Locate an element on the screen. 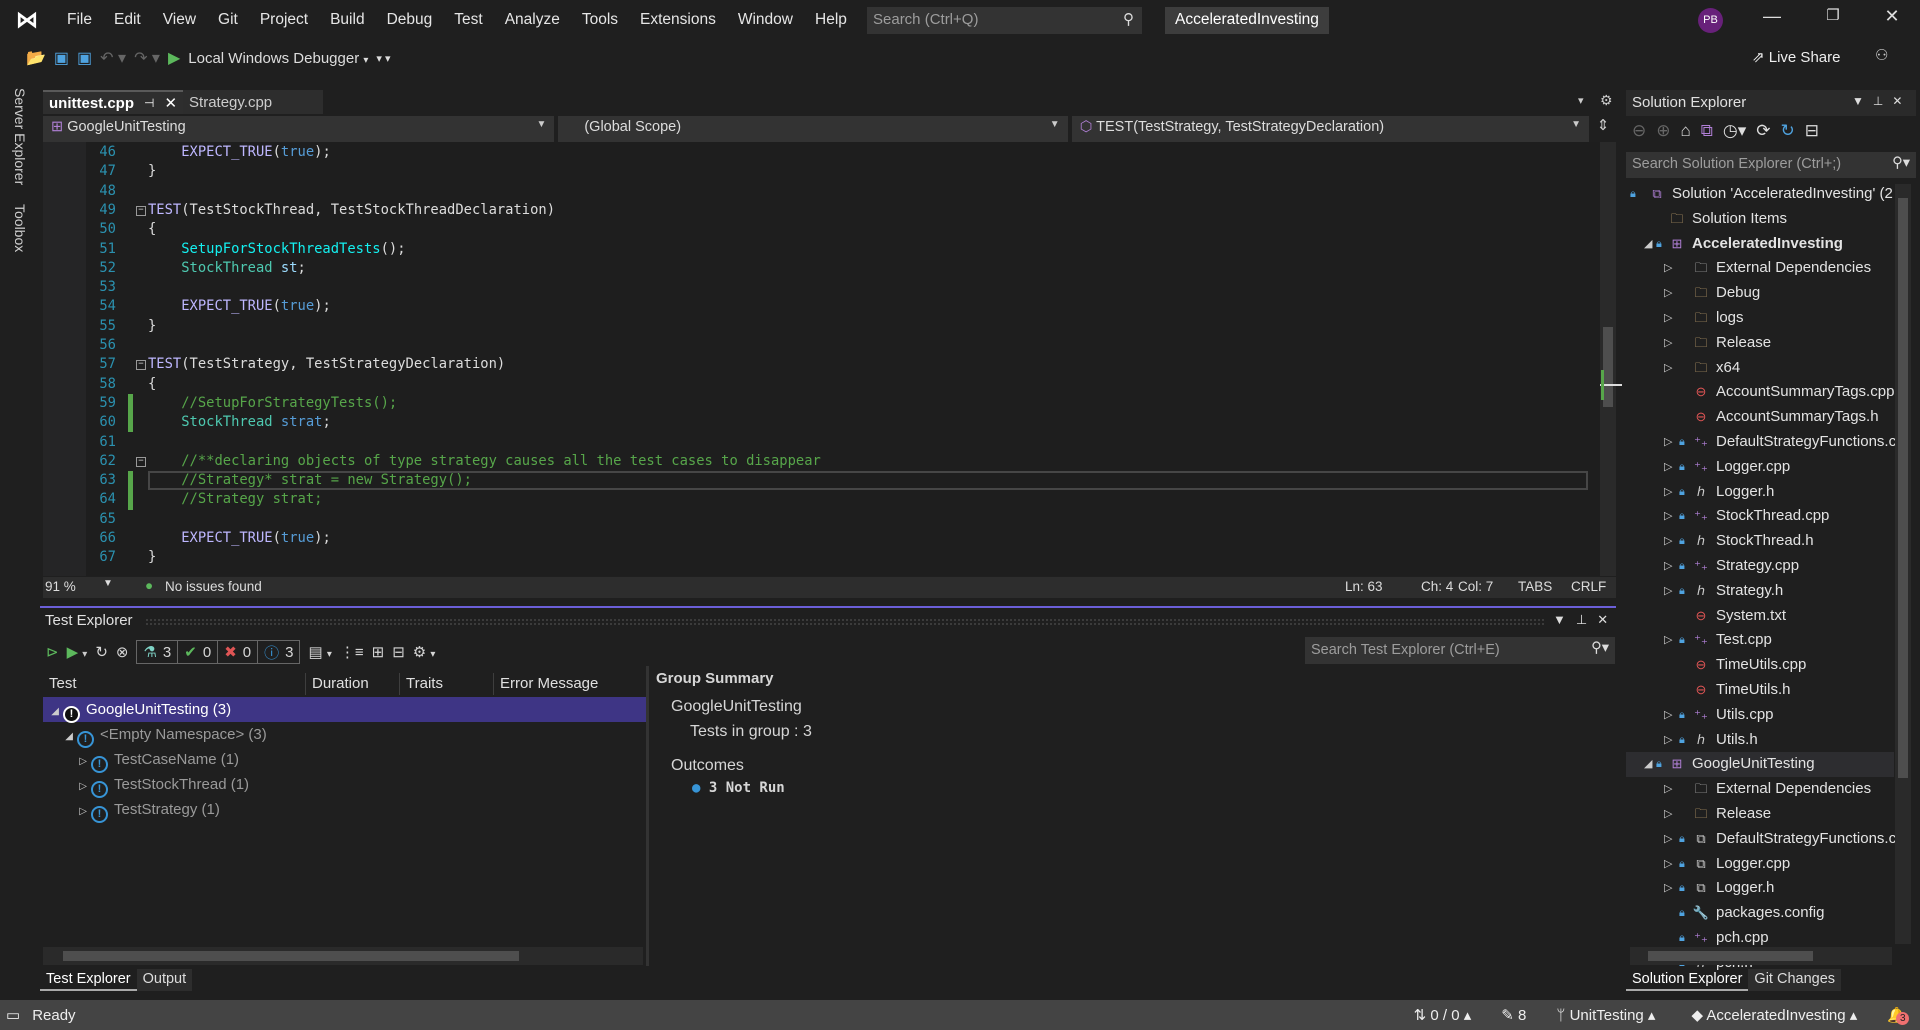  menu-build: Build is located at coordinates (347, 20).